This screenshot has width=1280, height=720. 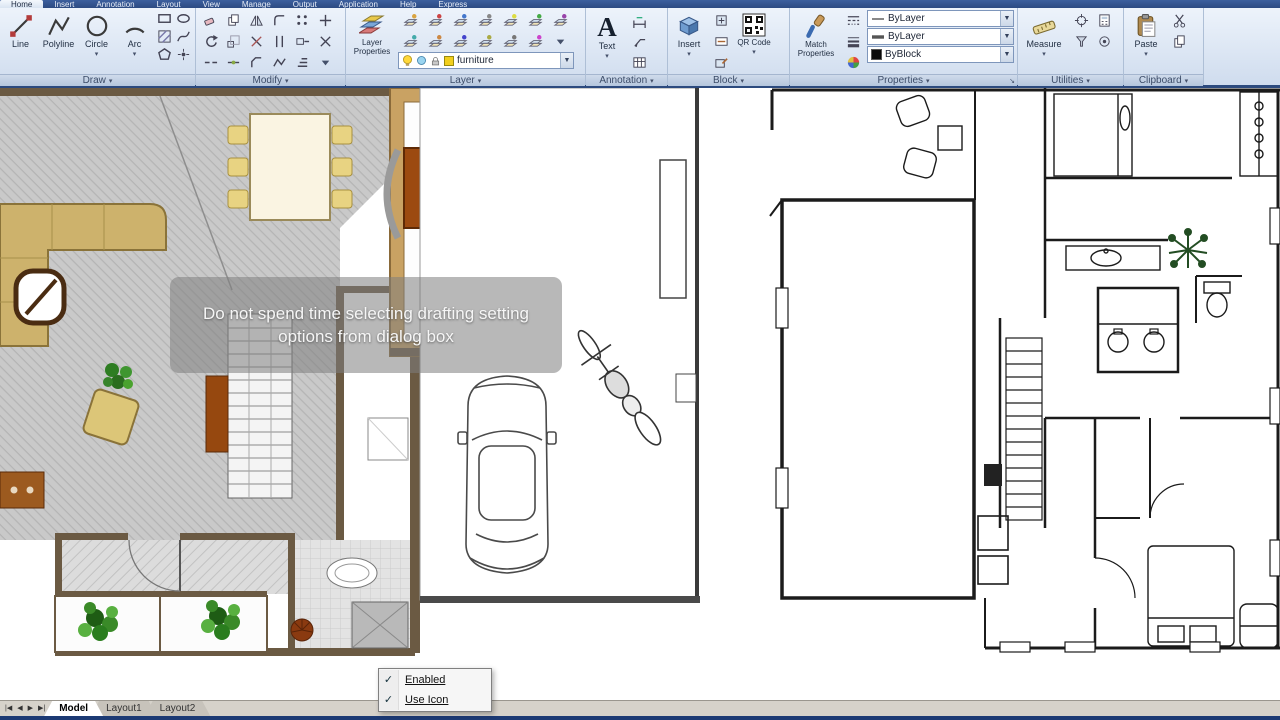 What do you see at coordinates (721, 20) in the screenshot?
I see `create-block-icon` at bounding box center [721, 20].